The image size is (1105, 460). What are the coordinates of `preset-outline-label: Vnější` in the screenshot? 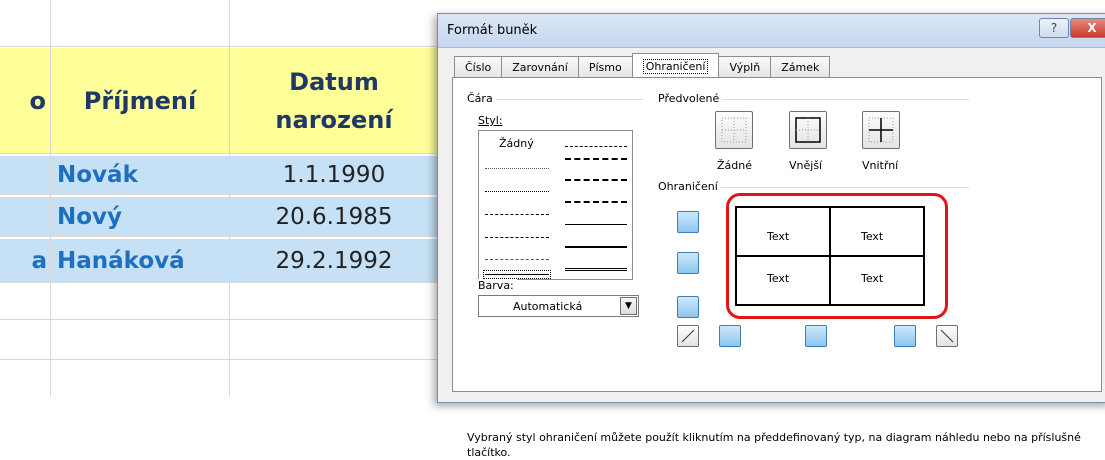 It's located at (806, 165).